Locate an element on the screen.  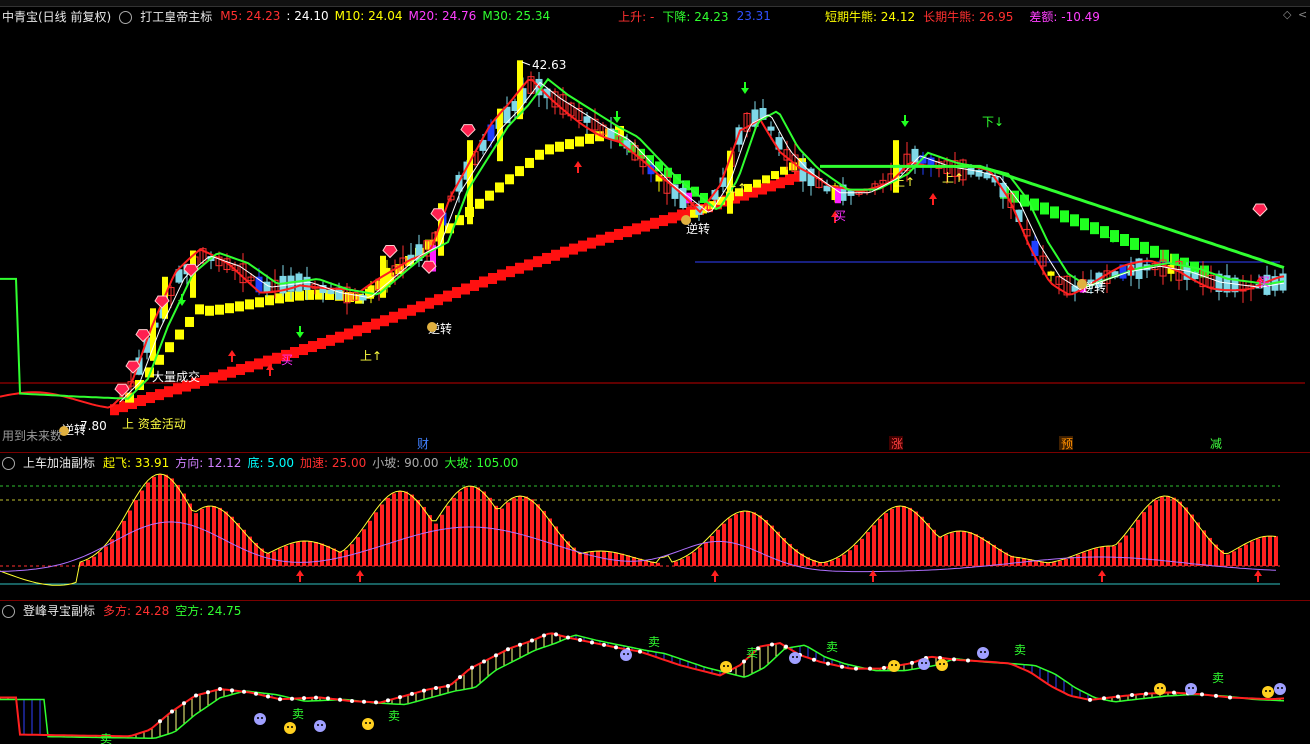
ma-value-1: : 24.10 is located at coordinates (307, 16).